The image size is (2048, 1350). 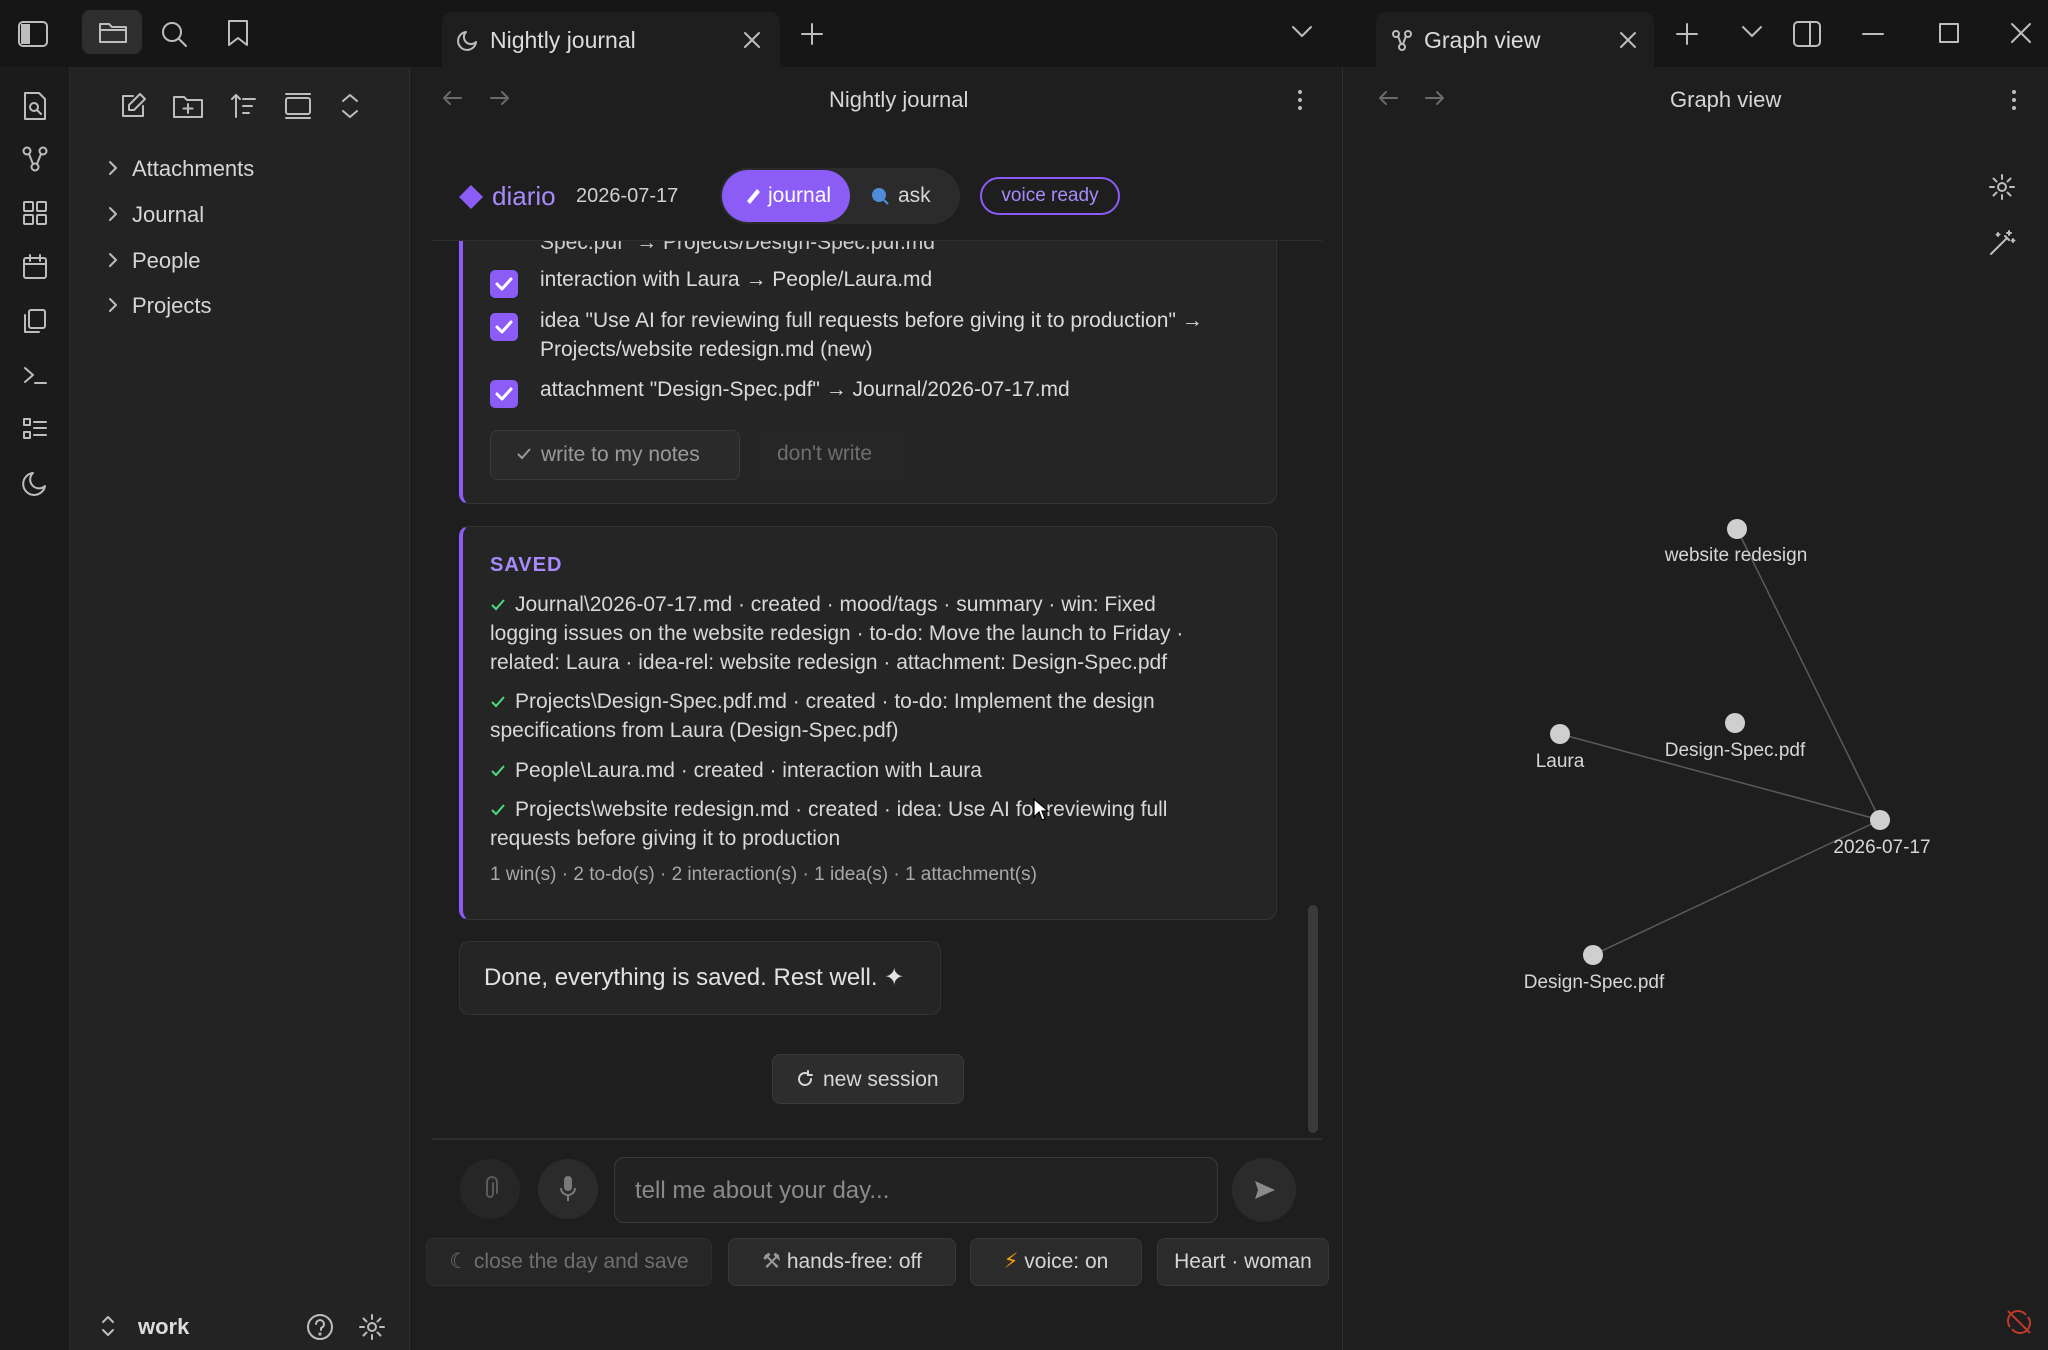 I want to click on moon-icon, so click(x=35, y=483).